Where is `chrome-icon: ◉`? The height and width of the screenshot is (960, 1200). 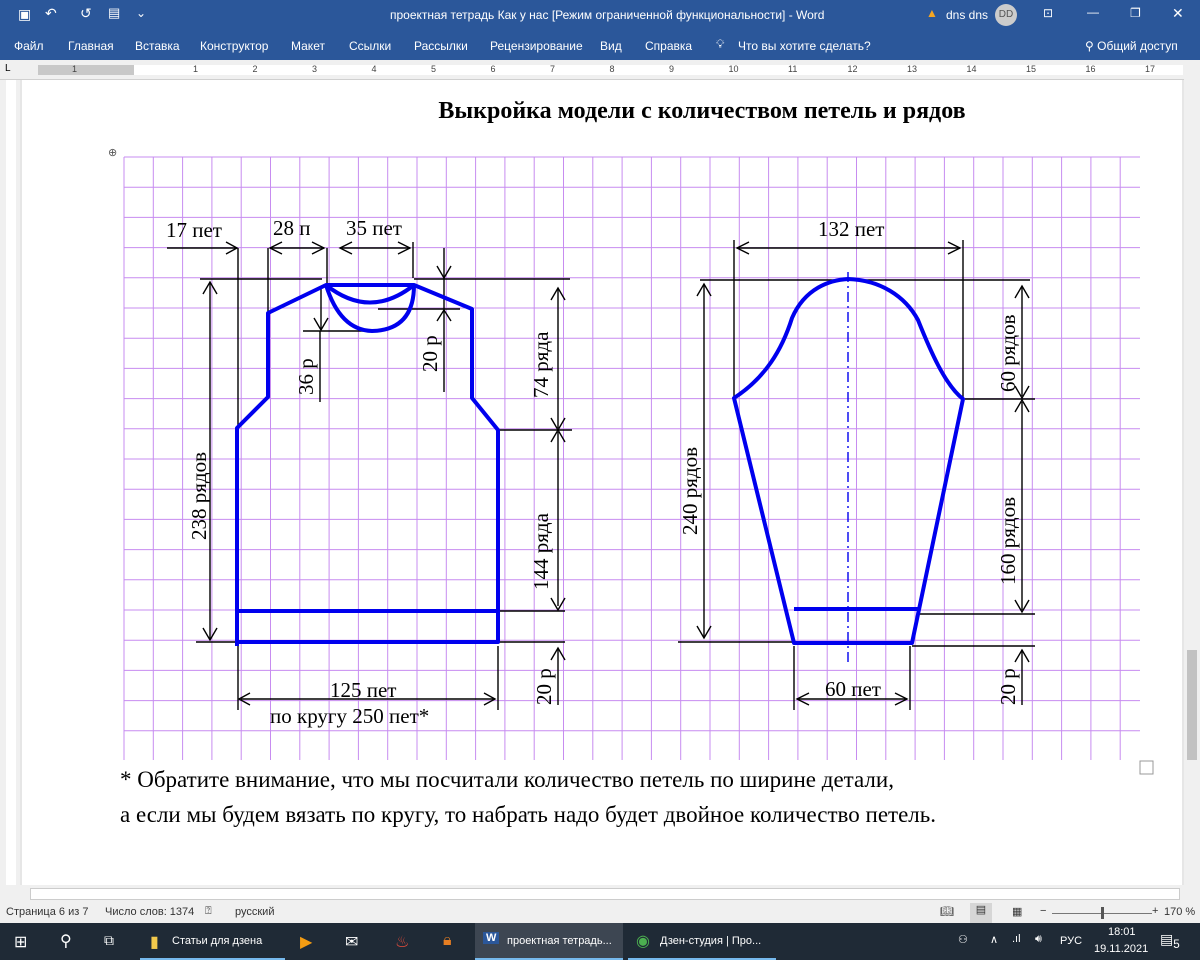 chrome-icon: ◉ is located at coordinates (643, 941).